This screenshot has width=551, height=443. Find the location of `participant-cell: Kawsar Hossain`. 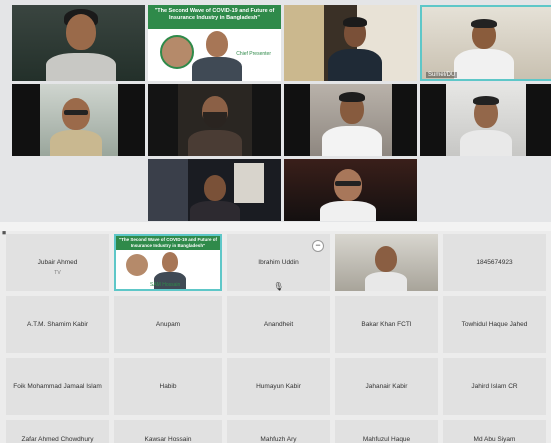

participant-cell: Kawsar Hossain is located at coordinates (168, 431).